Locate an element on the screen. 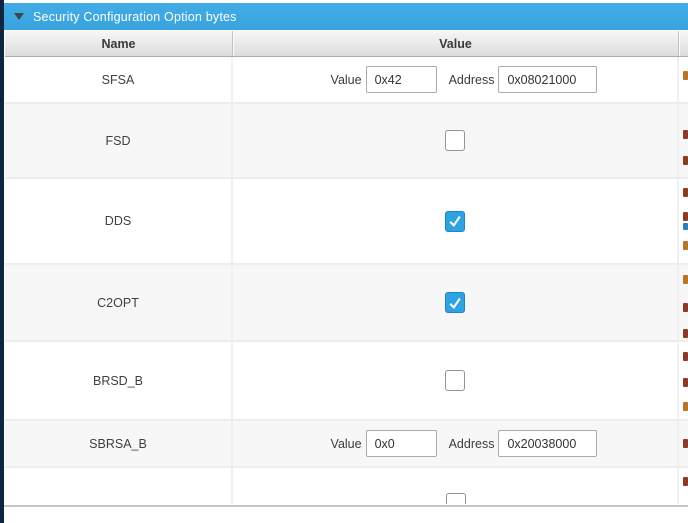 The height and width of the screenshot is (523, 688). table-row is located at coordinates (346, 486).